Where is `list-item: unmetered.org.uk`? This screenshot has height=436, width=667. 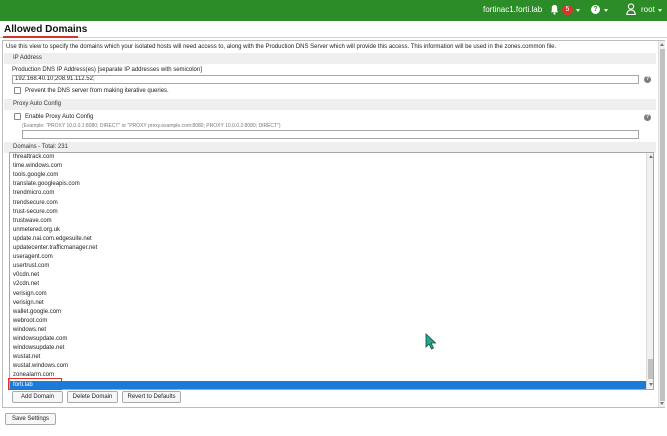
list-item: unmetered.org.uk is located at coordinates (328, 230).